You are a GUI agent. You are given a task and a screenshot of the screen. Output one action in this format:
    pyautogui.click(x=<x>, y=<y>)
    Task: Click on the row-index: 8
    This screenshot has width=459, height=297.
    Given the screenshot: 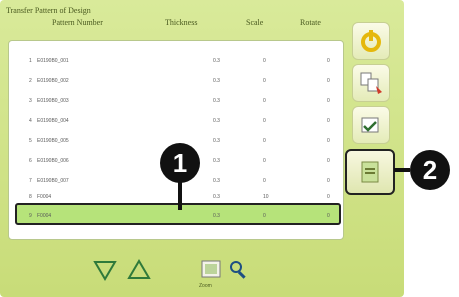 What is the action you would take?
    pyautogui.click(x=30, y=197)
    